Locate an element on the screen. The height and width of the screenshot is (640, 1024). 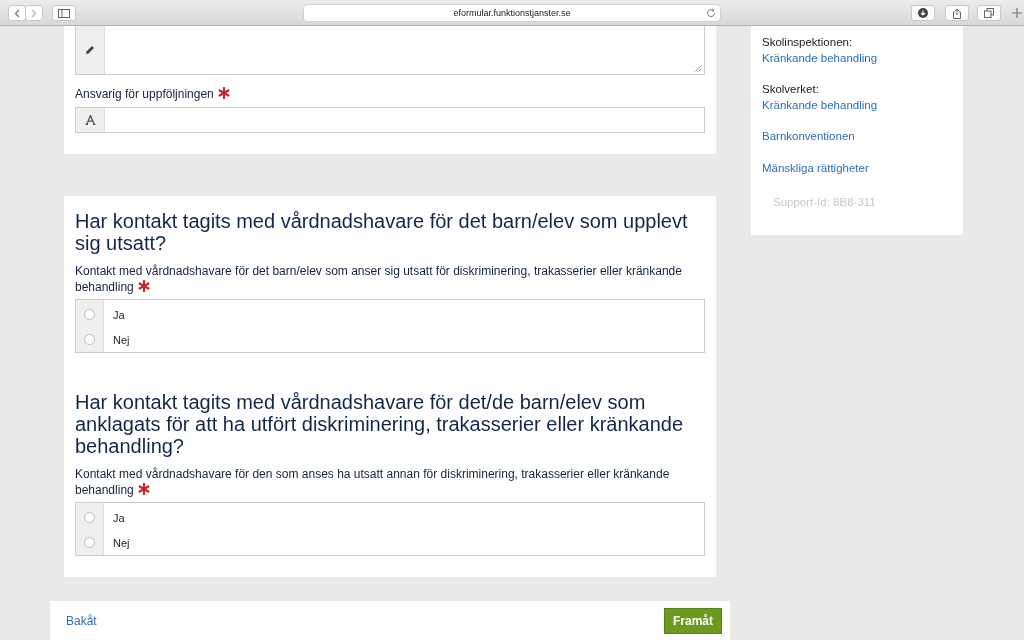
tabs-icon is located at coordinates (989, 13).